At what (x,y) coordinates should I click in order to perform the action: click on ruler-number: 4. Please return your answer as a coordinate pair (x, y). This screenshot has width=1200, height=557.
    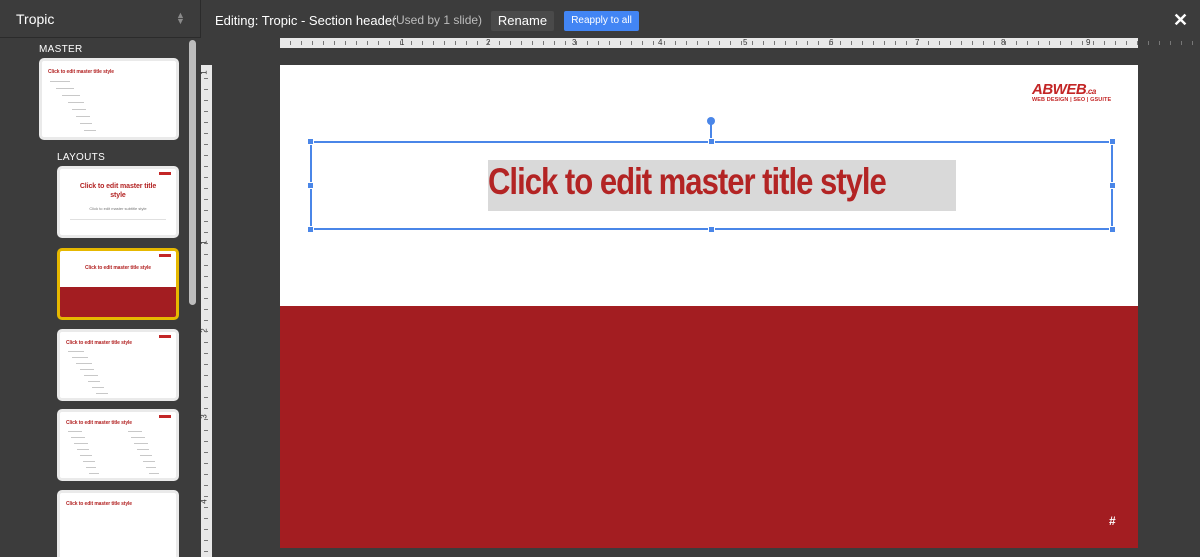
    Looking at the image, I should click on (660, 42).